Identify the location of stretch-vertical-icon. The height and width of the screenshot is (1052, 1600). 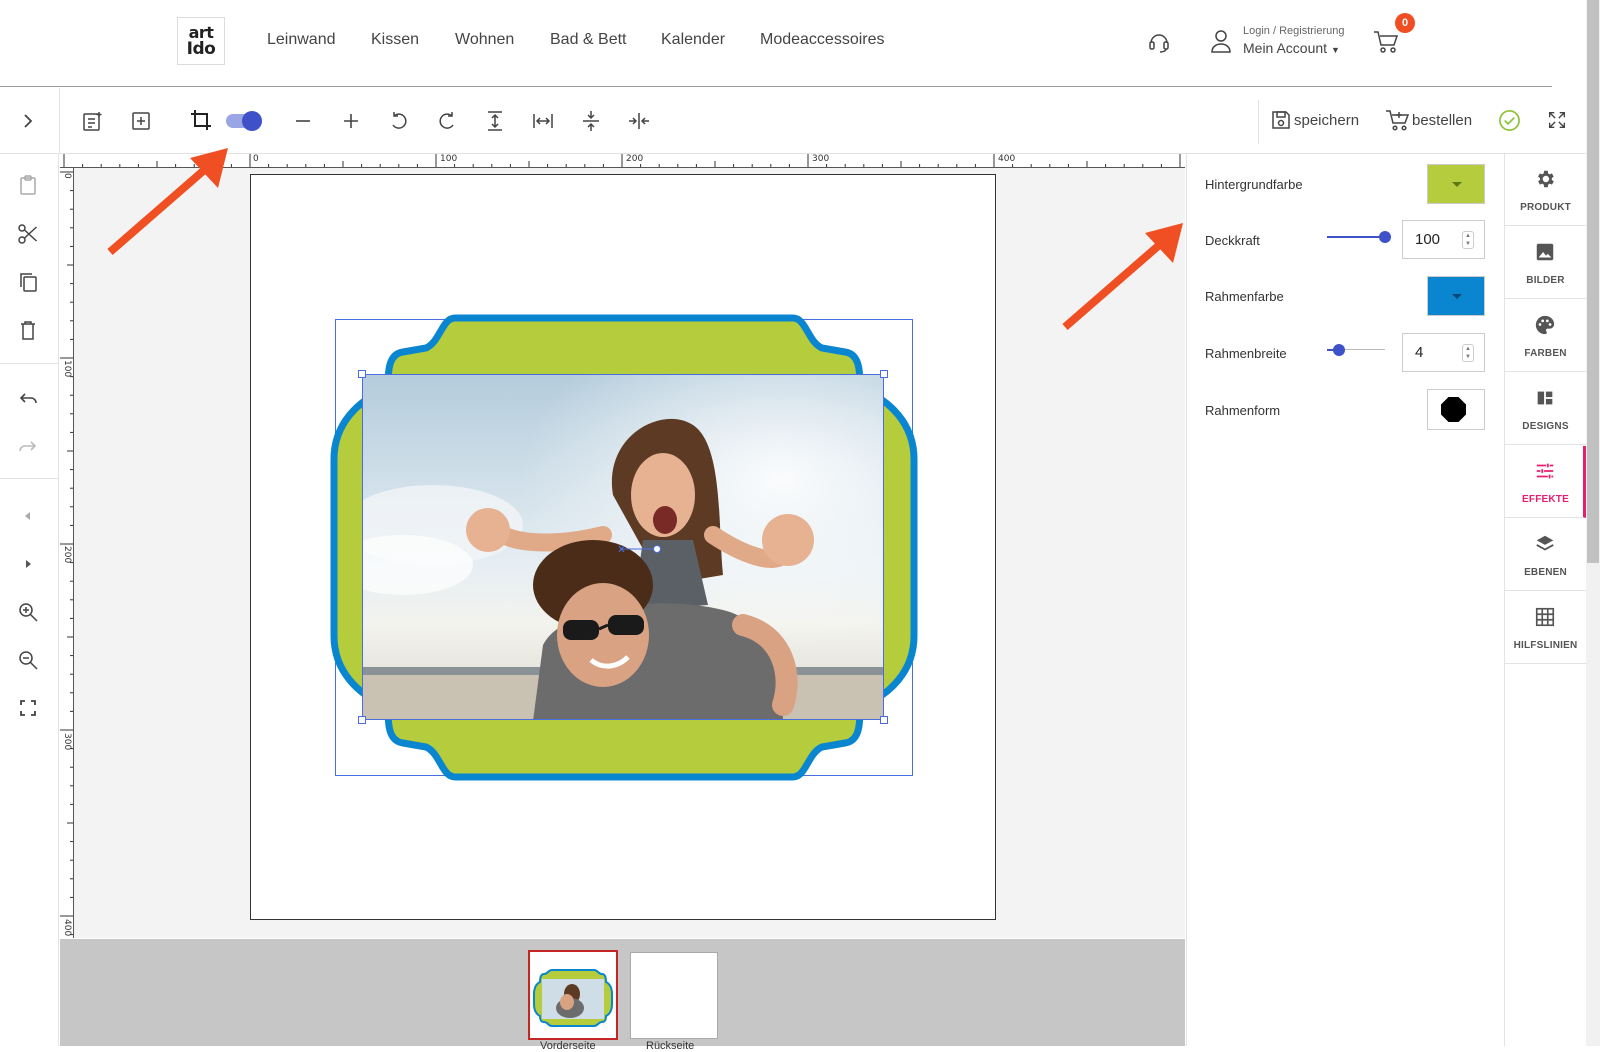
(495, 121).